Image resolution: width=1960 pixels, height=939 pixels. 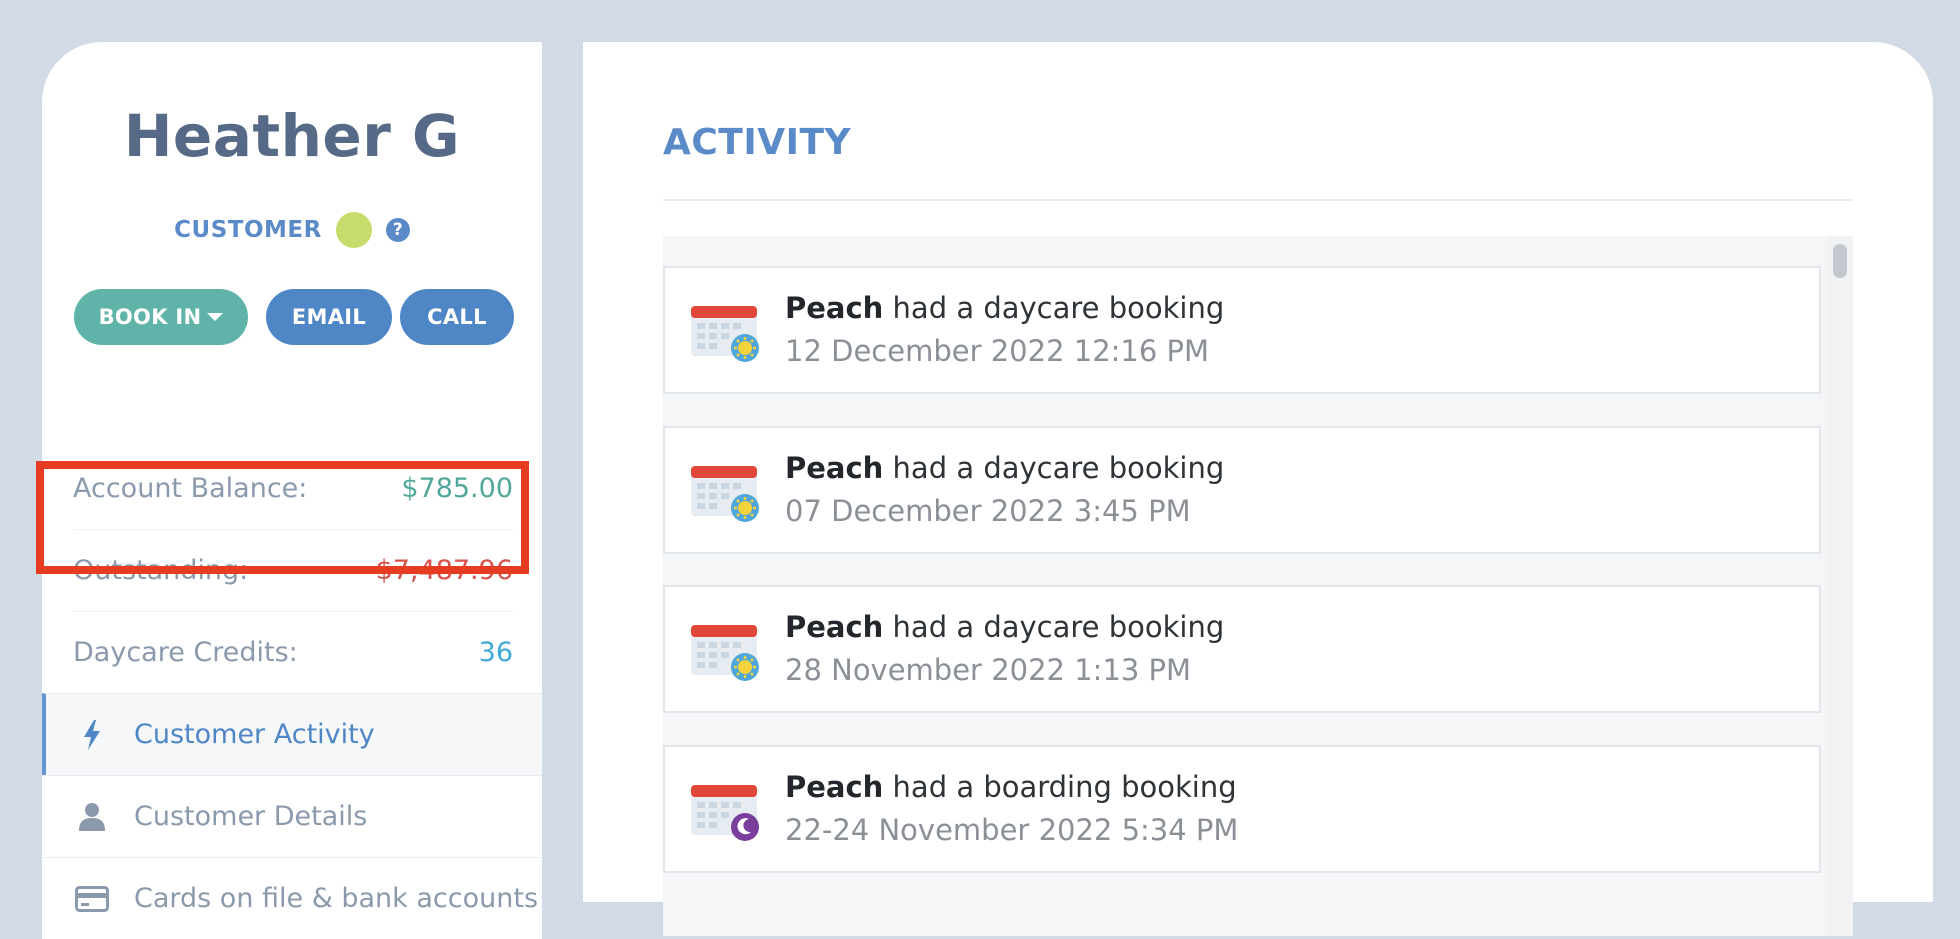 I want to click on activity-date: 07 December 2022 3:45 PM, so click(x=988, y=511).